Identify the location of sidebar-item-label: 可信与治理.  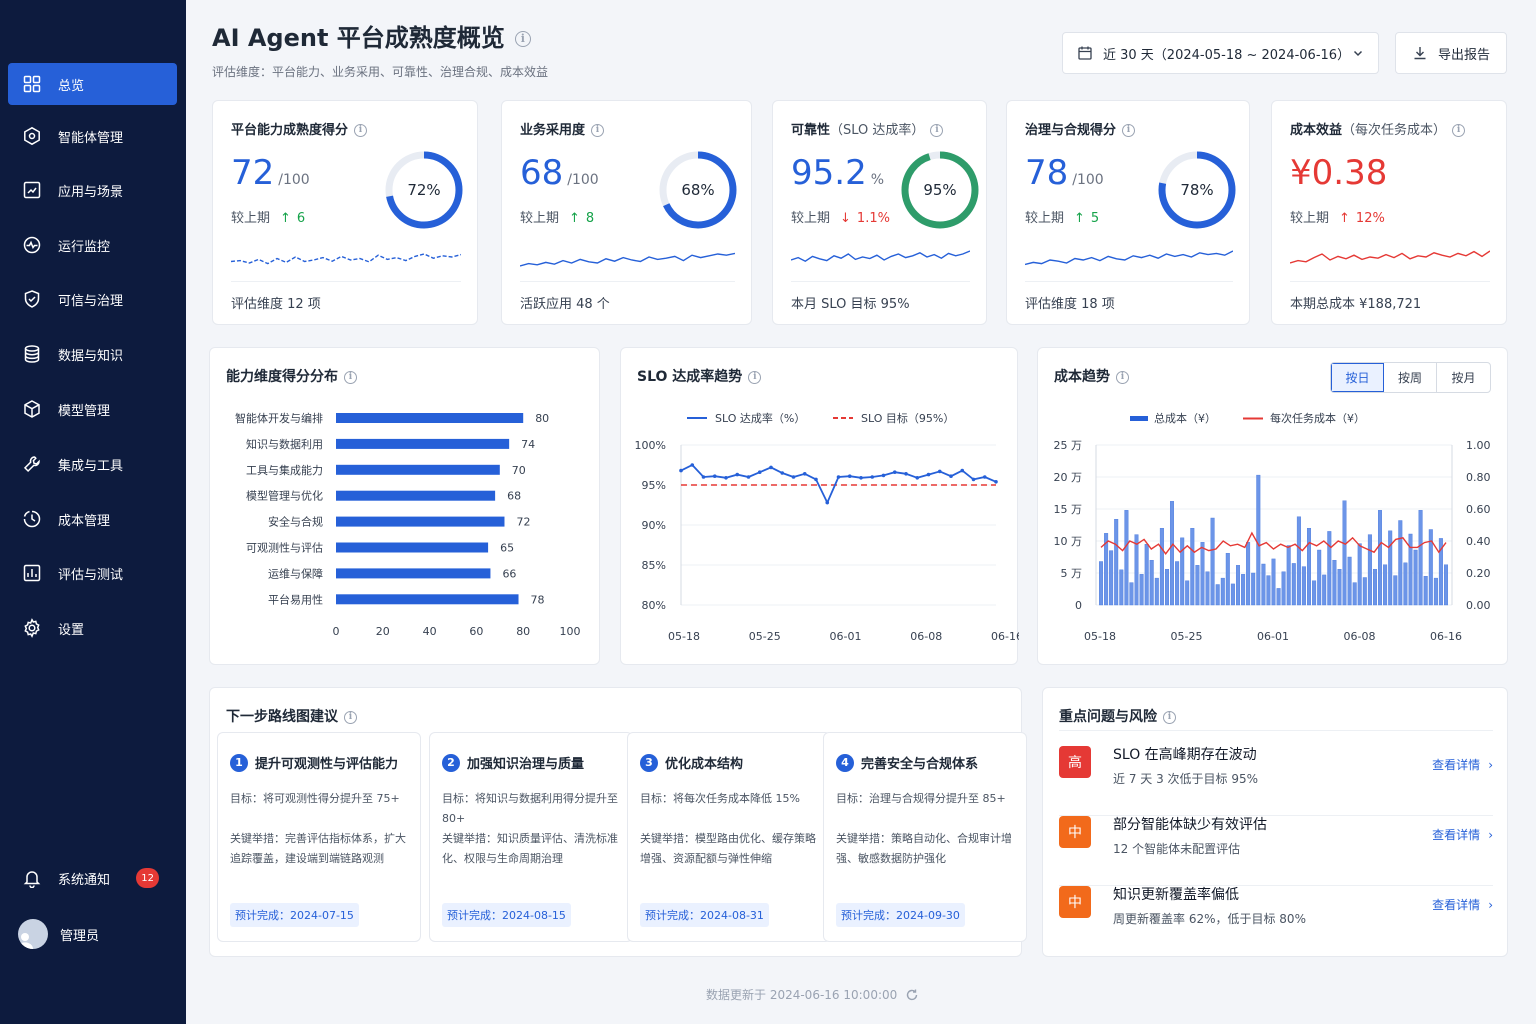
(91, 301).